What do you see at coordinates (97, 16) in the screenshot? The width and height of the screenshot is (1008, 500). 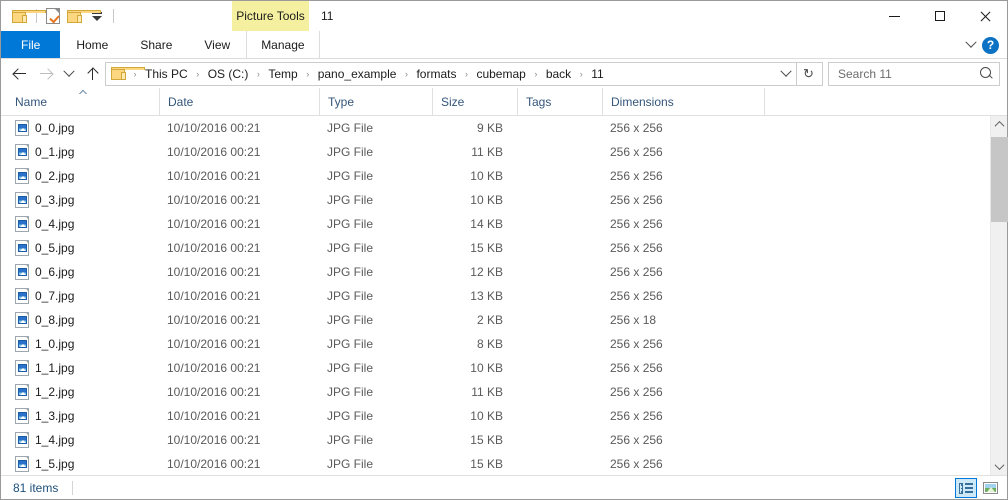 I see `customize-dropdown-icon` at bounding box center [97, 16].